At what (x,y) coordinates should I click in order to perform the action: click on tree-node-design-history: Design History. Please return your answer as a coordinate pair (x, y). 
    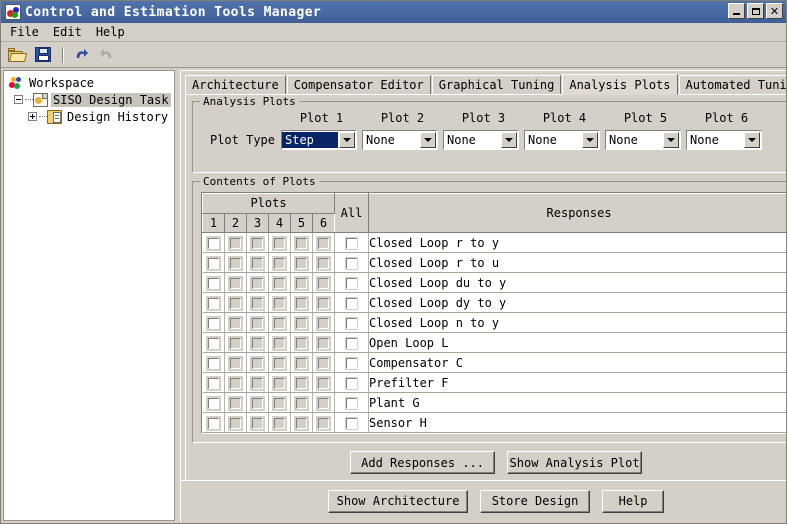
    Looking at the image, I should click on (89, 116).